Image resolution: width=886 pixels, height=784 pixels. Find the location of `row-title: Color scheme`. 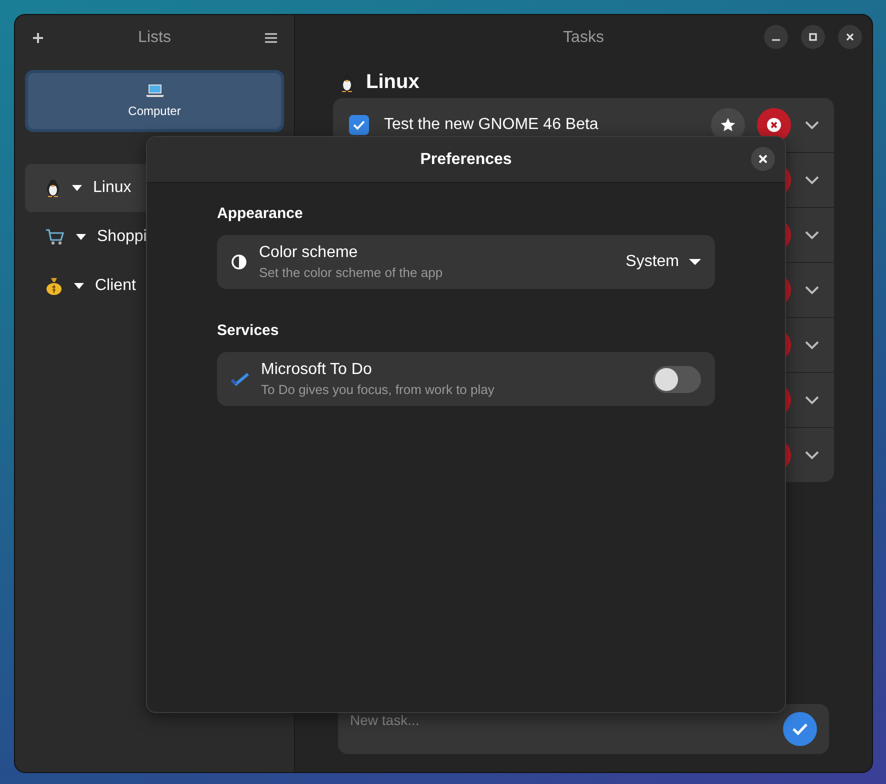

row-title: Color scheme is located at coordinates (309, 253).